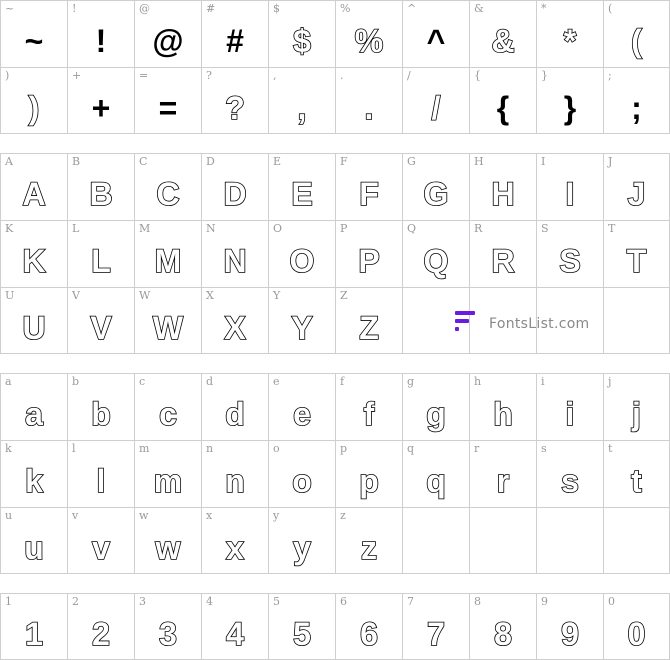 The width and height of the screenshot is (670, 660). Describe the element at coordinates (76, 161) in the screenshot. I see `glyph-label: B` at that location.